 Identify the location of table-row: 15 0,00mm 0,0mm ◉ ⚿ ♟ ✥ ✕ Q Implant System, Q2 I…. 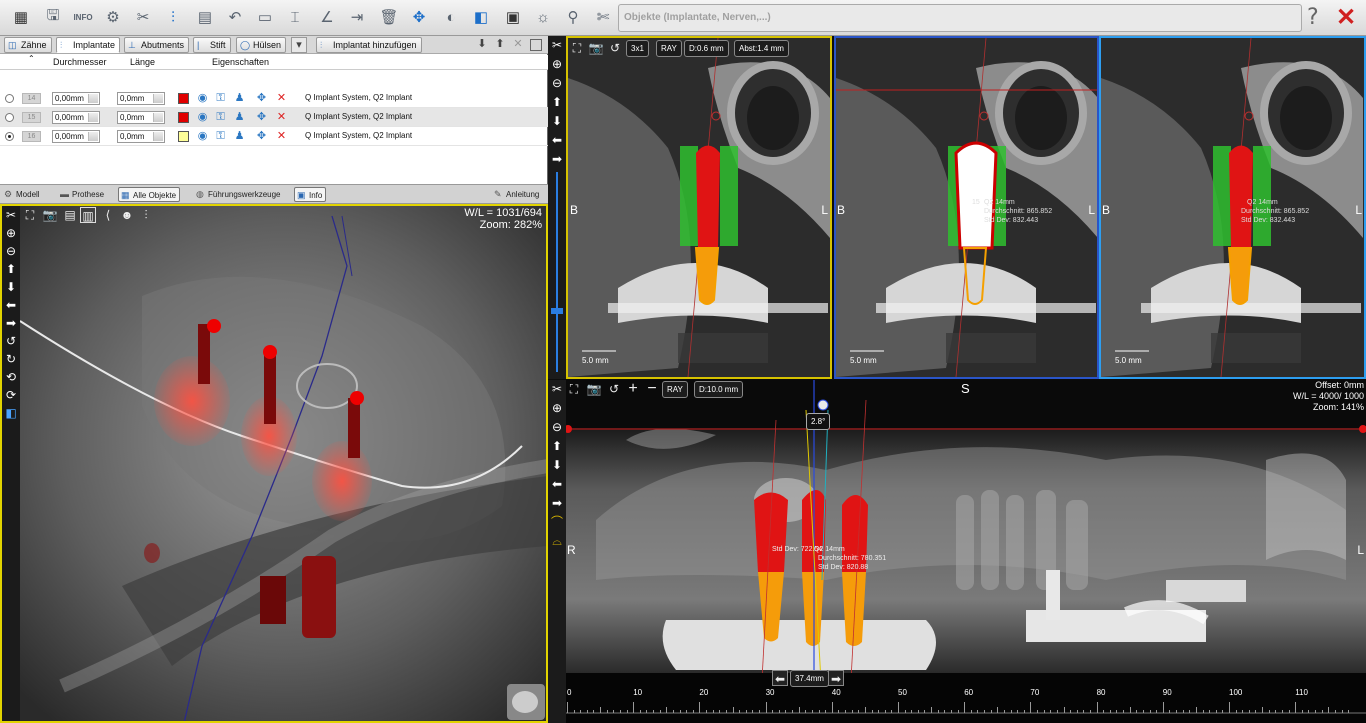
(274, 117).